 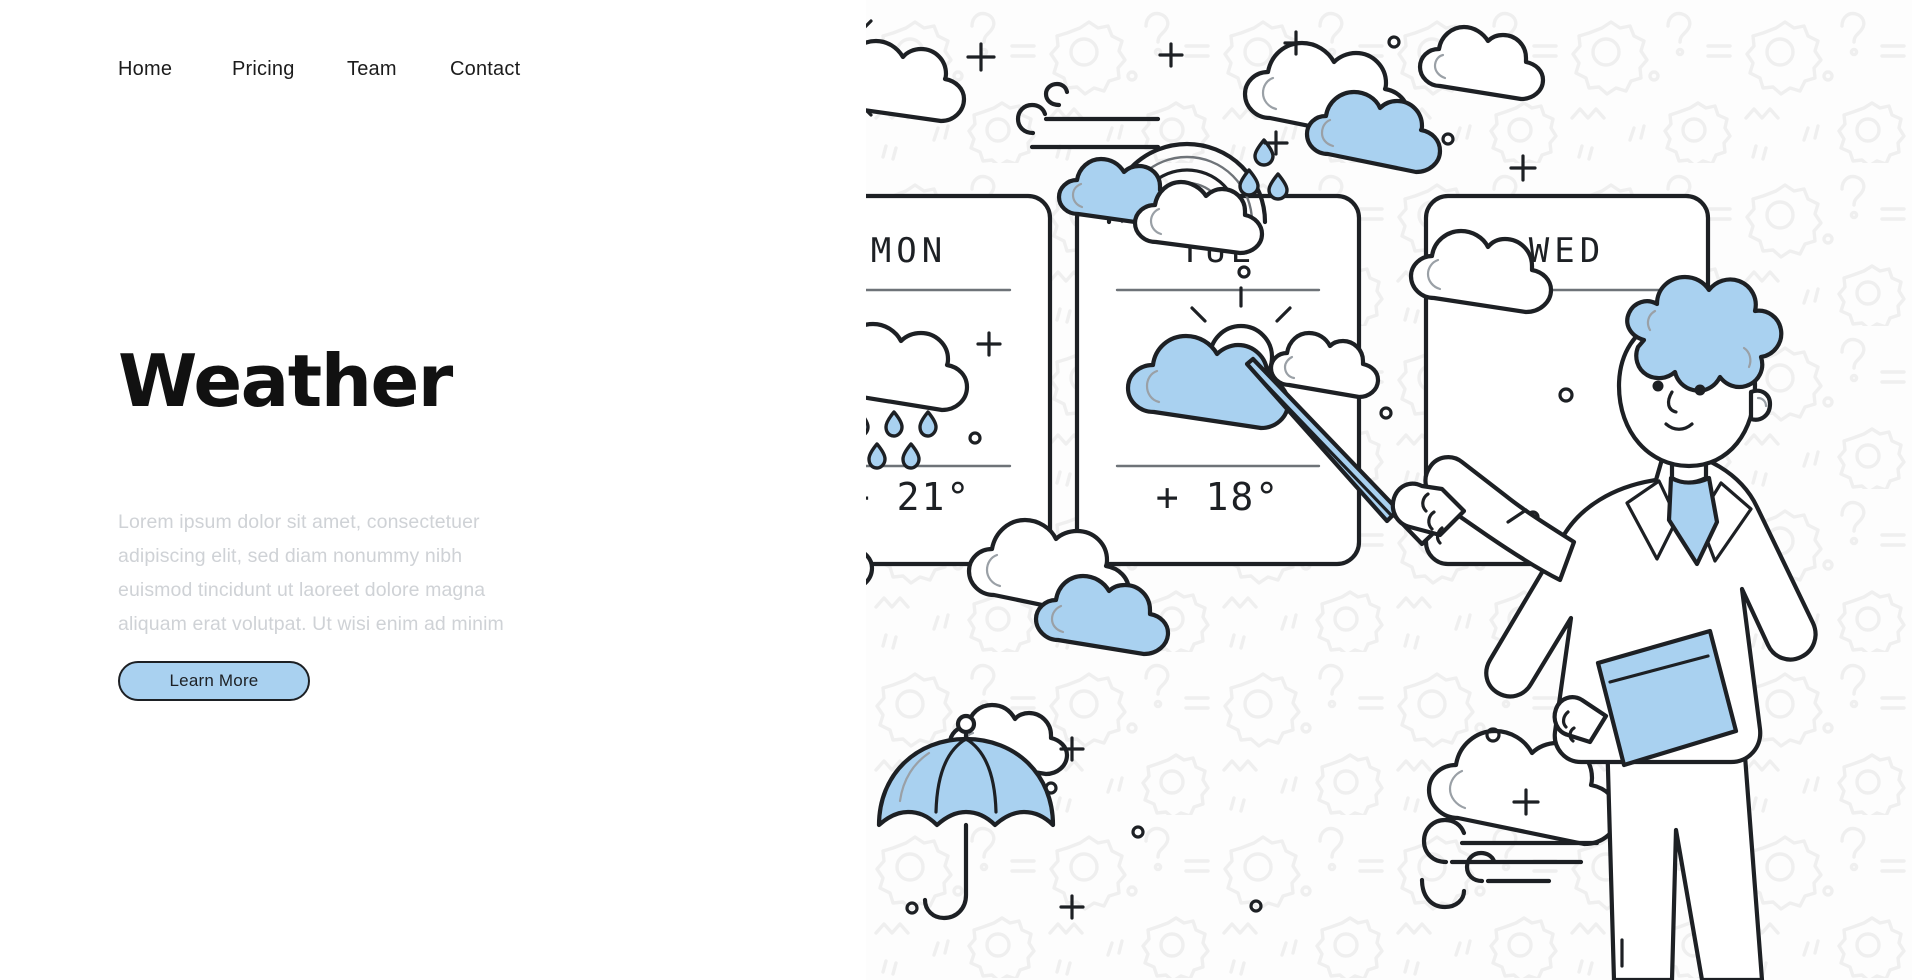 What do you see at coordinates (1481, 63) in the screenshot?
I see `cloud-icon-top-far-right` at bounding box center [1481, 63].